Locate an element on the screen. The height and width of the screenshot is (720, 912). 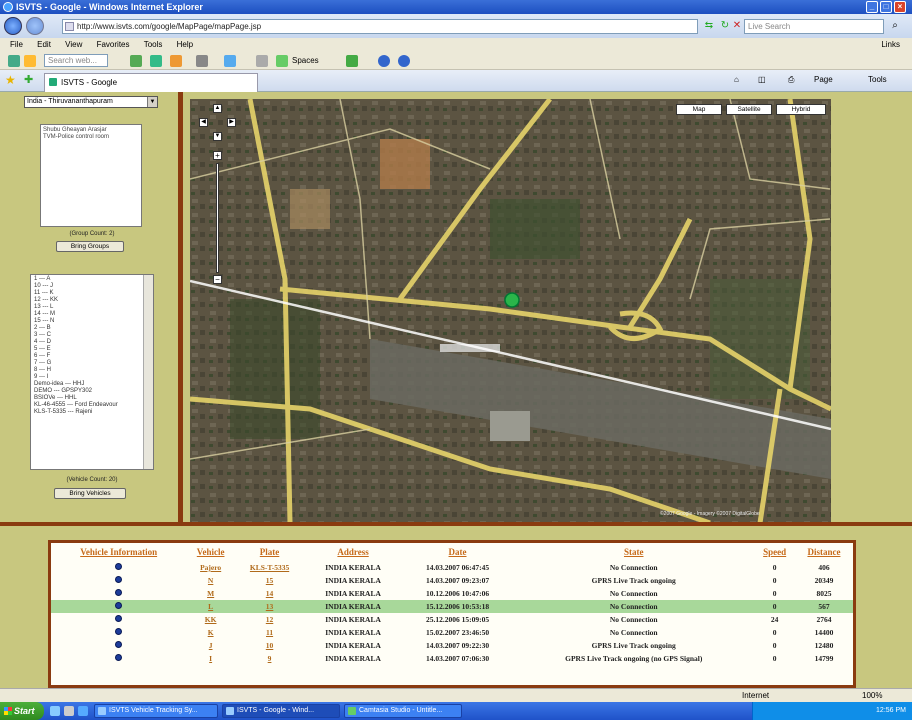
menu-favorites: Favorites is located at coordinates (113, 44).